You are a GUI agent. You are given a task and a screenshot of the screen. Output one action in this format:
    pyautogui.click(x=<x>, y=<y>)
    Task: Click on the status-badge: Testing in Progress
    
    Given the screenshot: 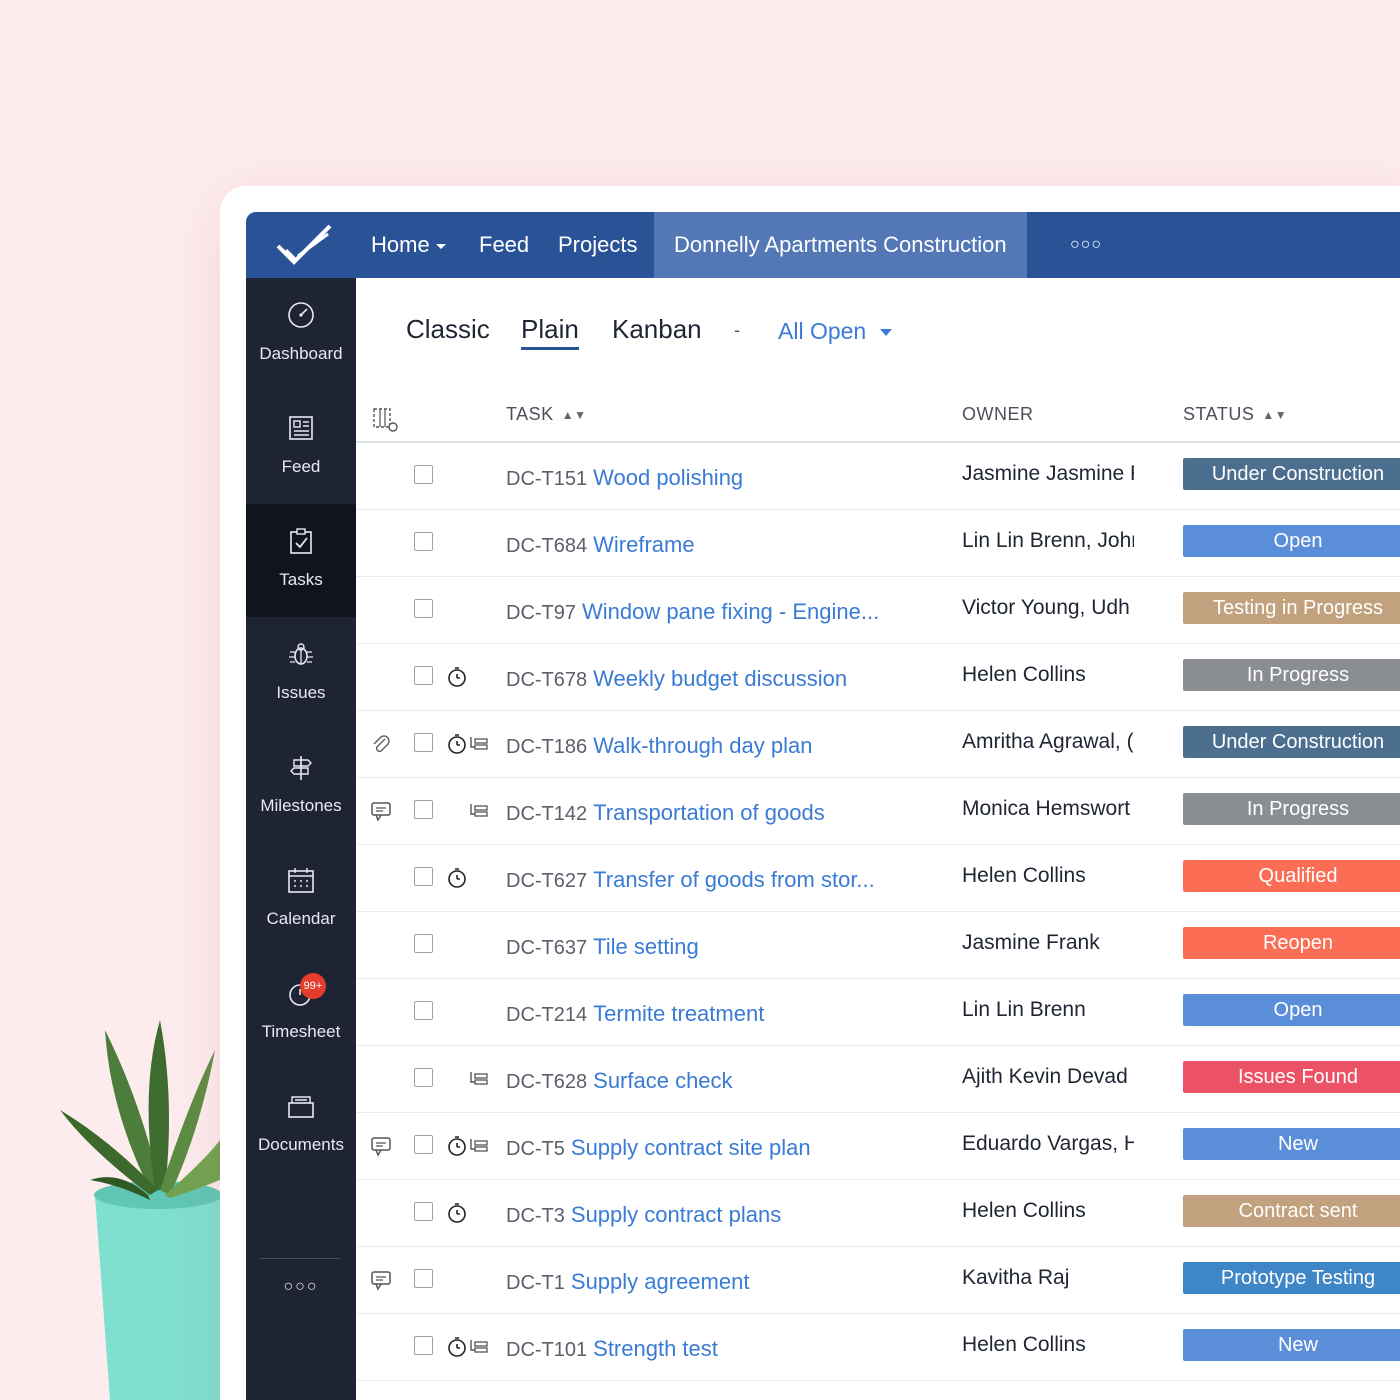 What is the action you would take?
    pyautogui.click(x=1291, y=608)
    